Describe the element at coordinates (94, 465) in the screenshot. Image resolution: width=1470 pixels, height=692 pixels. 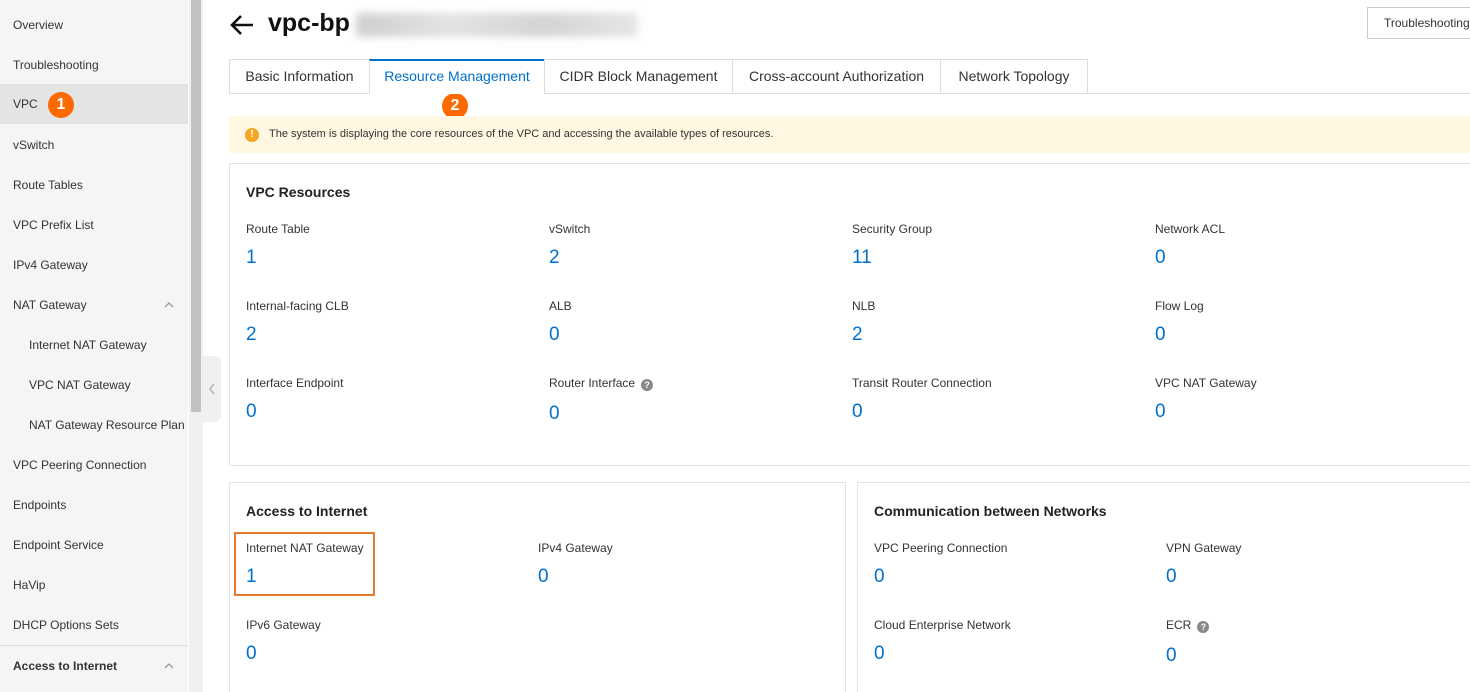
I see `sidebar-item-vpc-peering-connection: VPC Peering Connection` at that location.